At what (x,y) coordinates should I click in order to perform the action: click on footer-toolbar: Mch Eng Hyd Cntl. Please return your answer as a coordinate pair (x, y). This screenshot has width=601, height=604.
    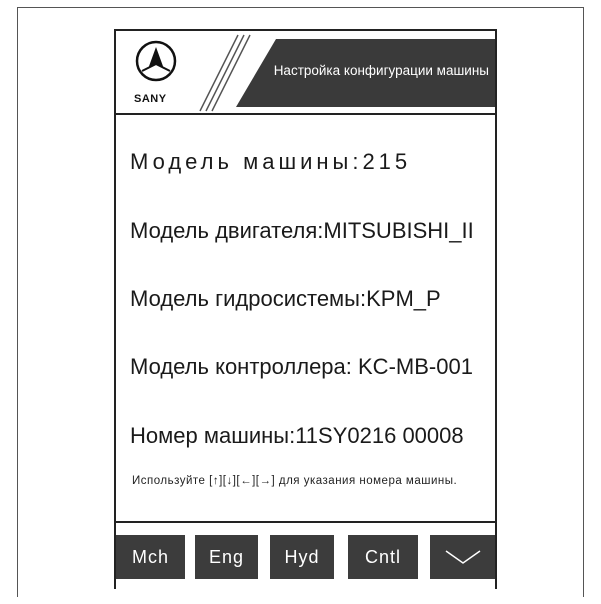
    Looking at the image, I should click on (305, 555).